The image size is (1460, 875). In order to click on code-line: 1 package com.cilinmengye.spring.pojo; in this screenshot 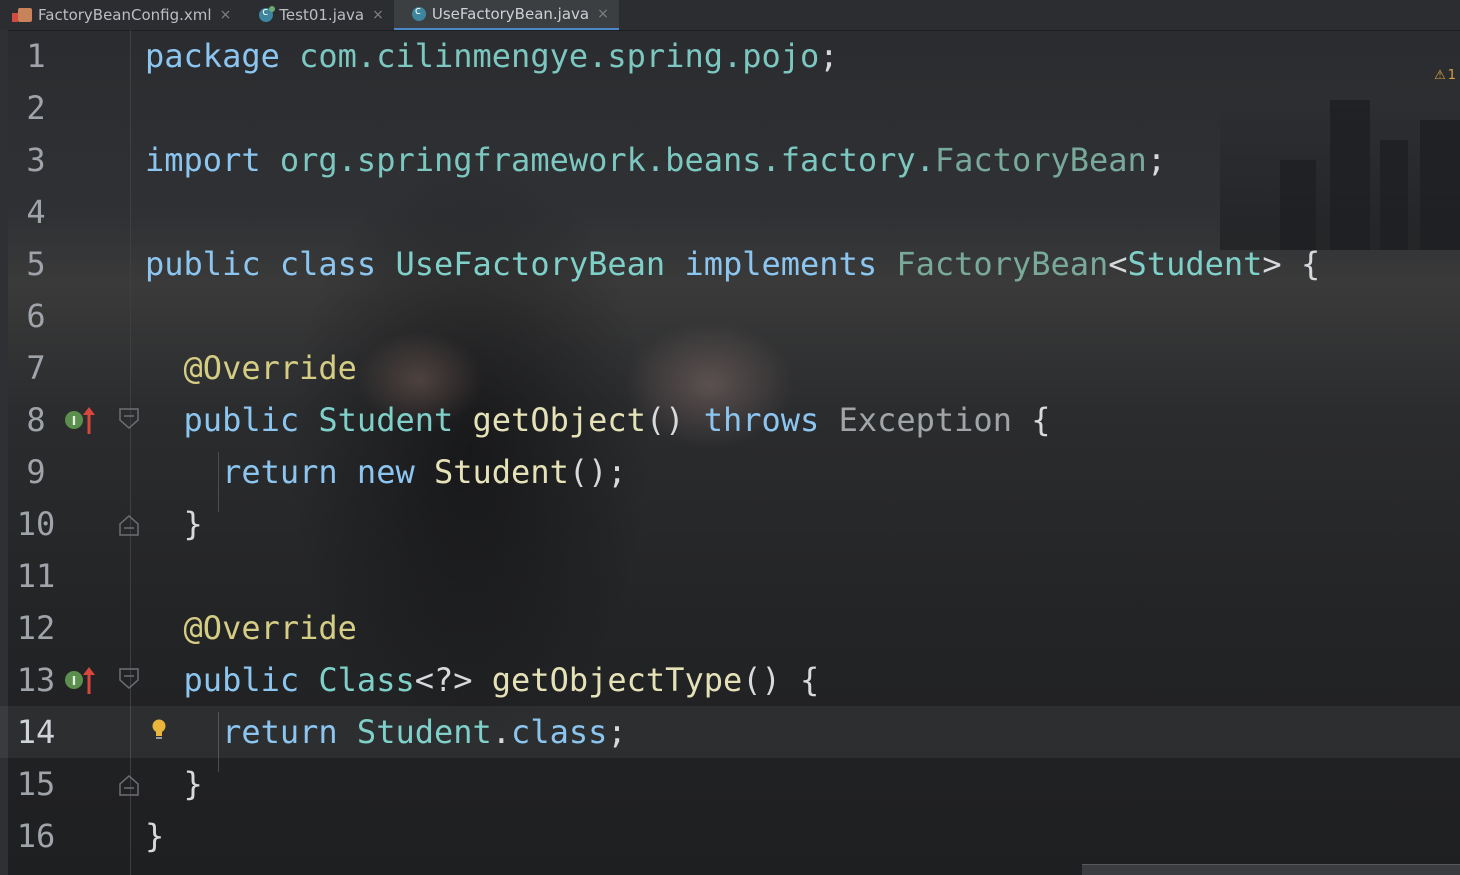, I will do `click(730, 56)`.